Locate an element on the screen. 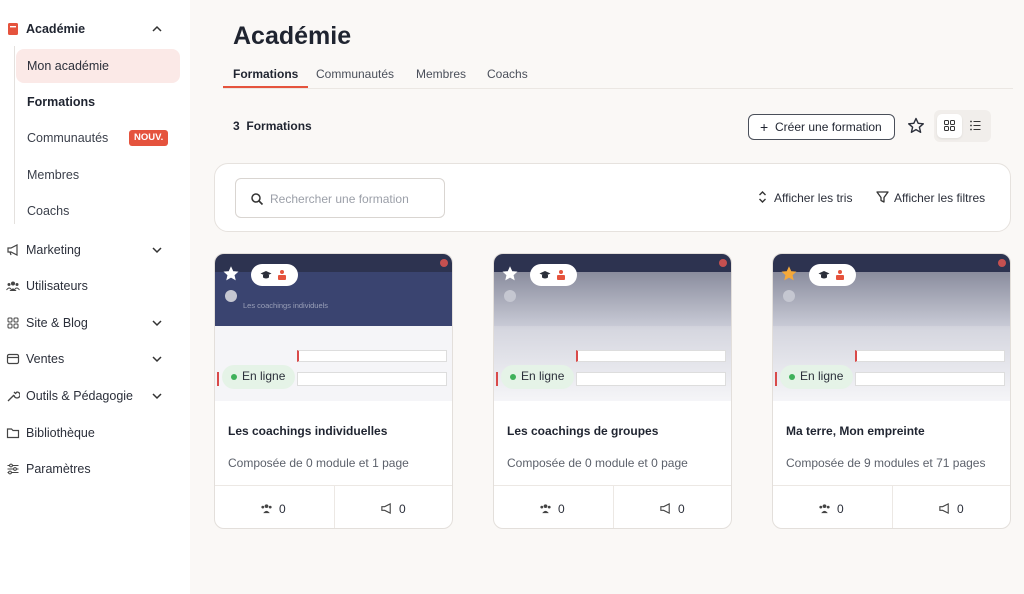 This screenshot has width=1024, height=594. folder-icon is located at coordinates (13, 433).